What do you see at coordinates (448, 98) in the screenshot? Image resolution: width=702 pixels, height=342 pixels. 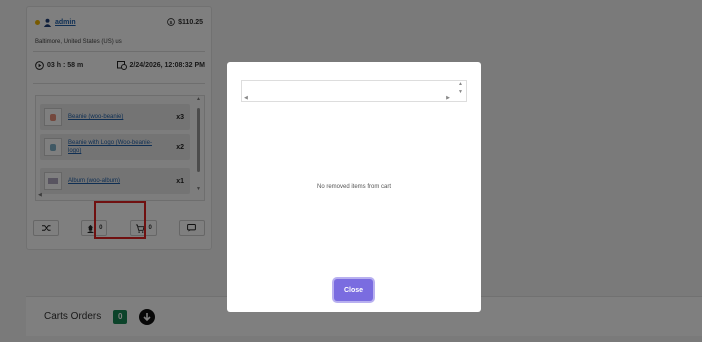 I see `scroll-right-icon: ▶` at bounding box center [448, 98].